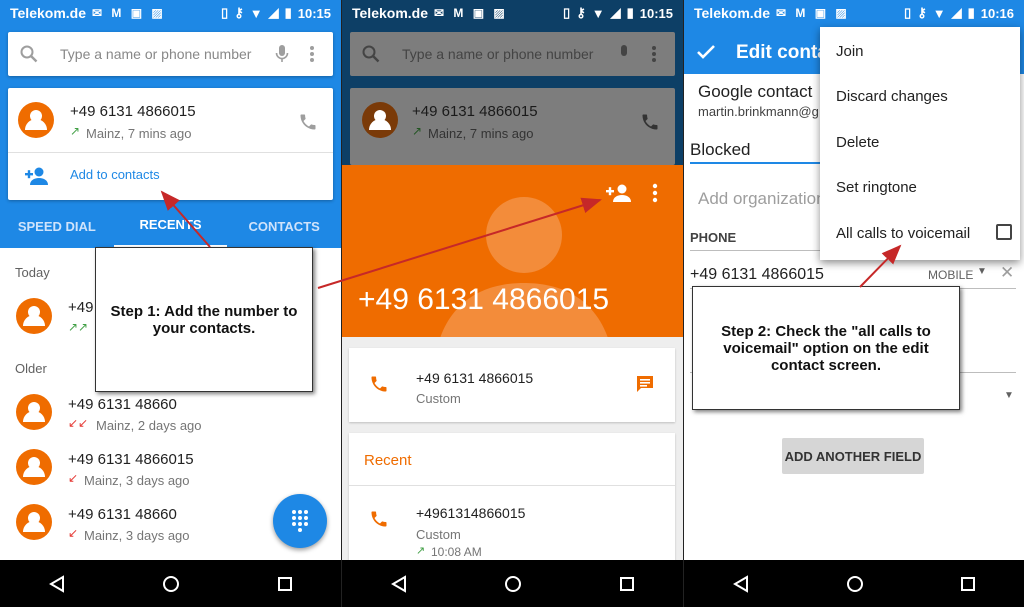 Image resolution: width=1024 pixels, height=607 pixels. I want to click on card-divider, so click(170, 152).